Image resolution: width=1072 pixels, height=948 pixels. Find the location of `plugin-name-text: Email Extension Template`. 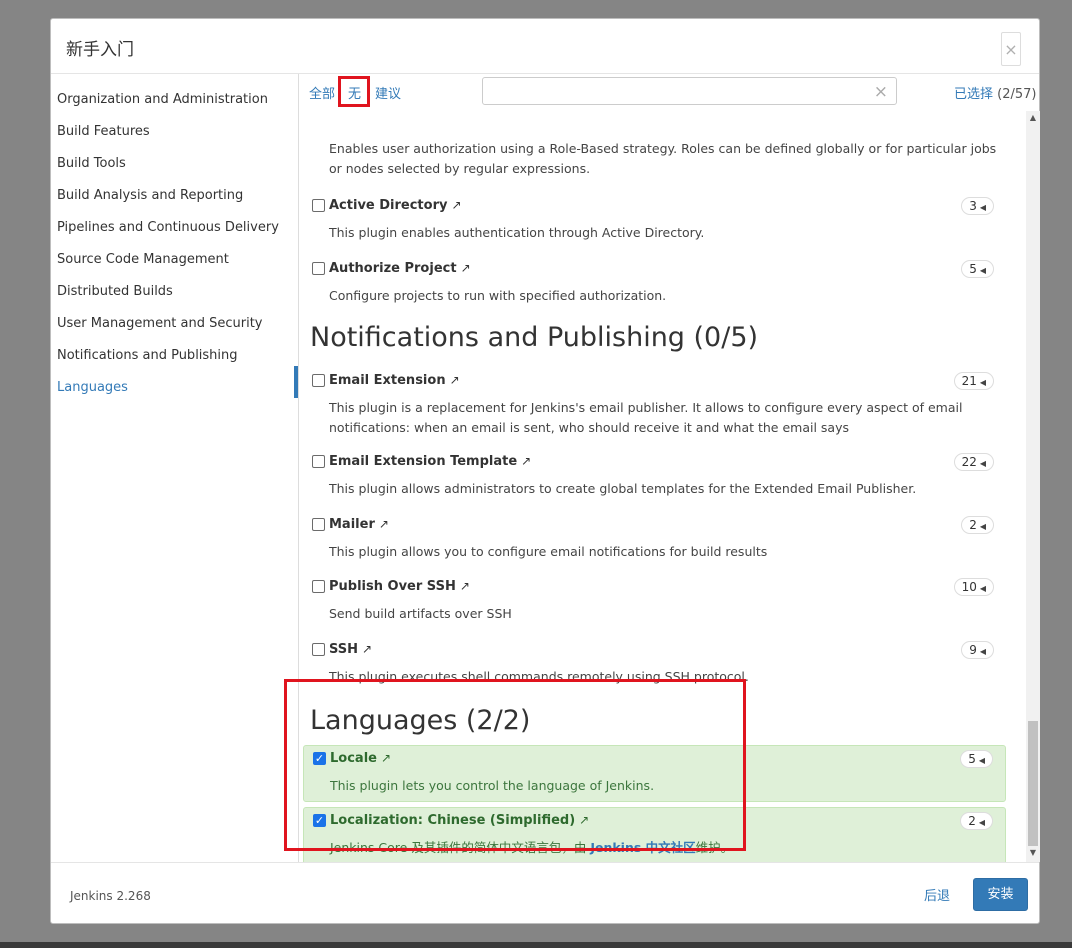

plugin-name-text: Email Extension Template is located at coordinates (423, 461).